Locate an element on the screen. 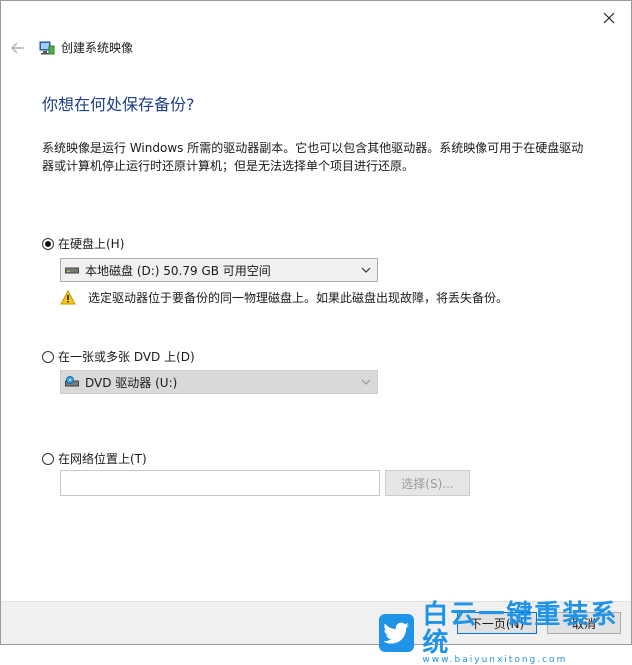 This screenshot has width=632, height=665. page-heading: 你想在何处保存备份? is located at coordinates (118, 104).